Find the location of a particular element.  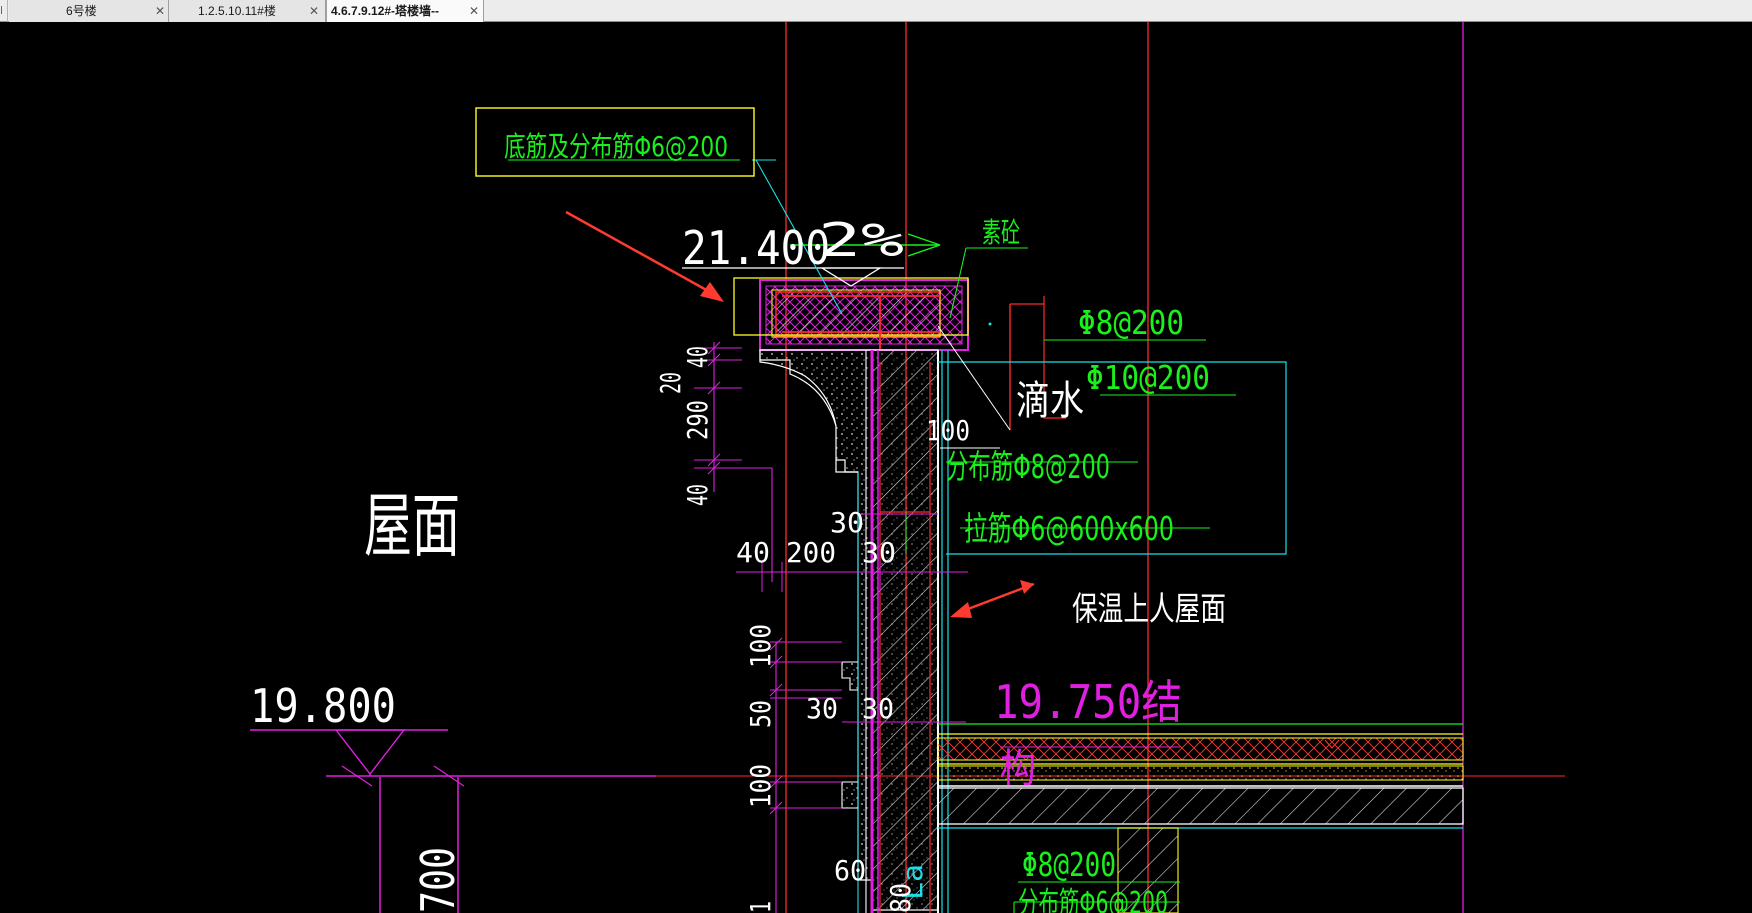

dim-30-upper: 30 is located at coordinates (847, 522).